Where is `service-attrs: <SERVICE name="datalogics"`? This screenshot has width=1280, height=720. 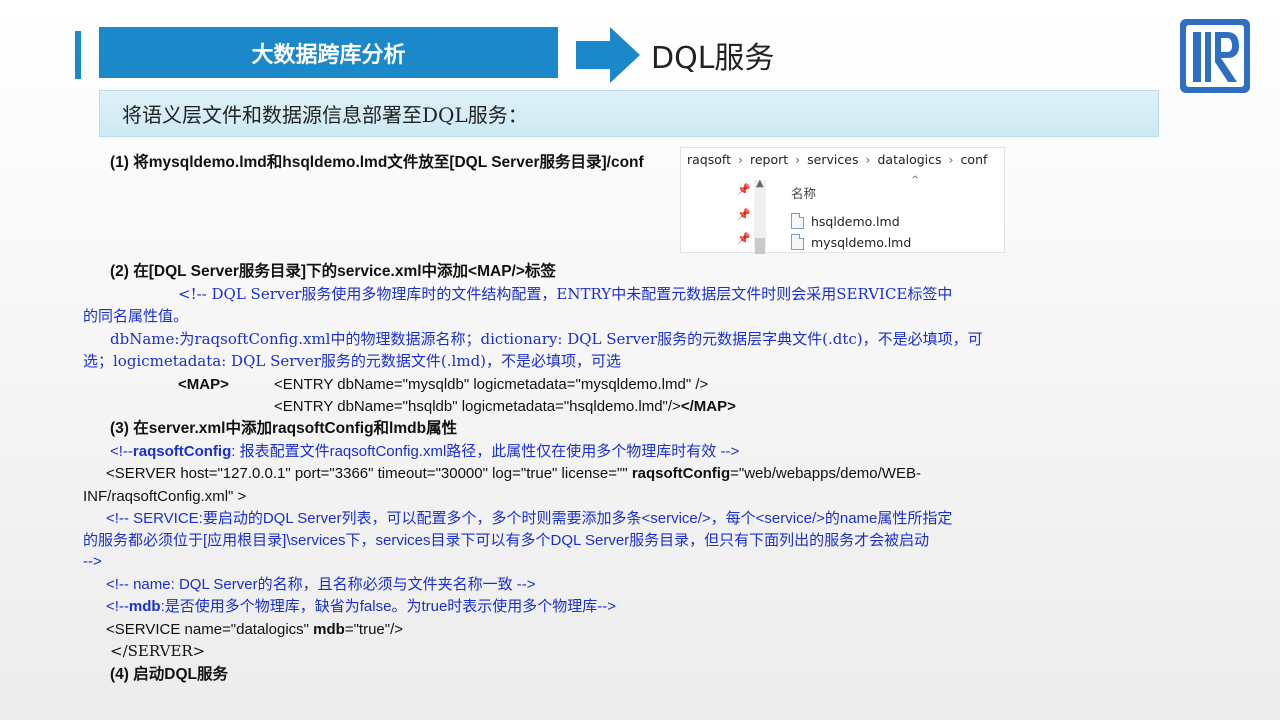 service-attrs: <SERVICE name="datalogics" is located at coordinates (210, 629).